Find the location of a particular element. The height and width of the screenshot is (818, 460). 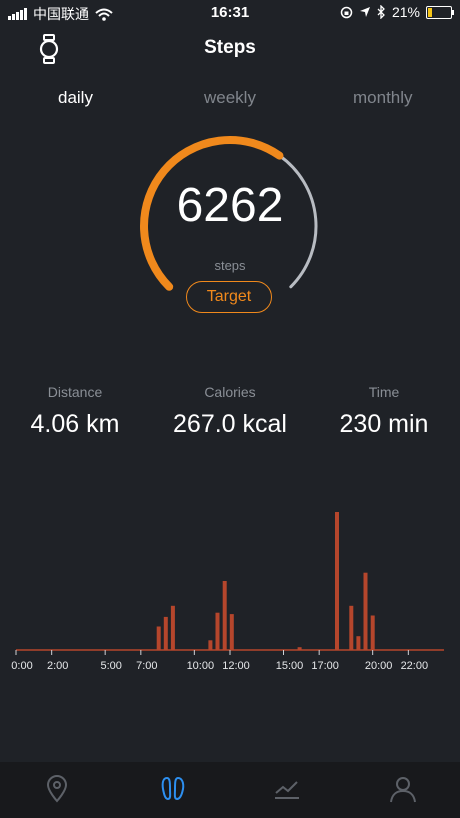

stat-label: Time is located at coordinates (384, 392).